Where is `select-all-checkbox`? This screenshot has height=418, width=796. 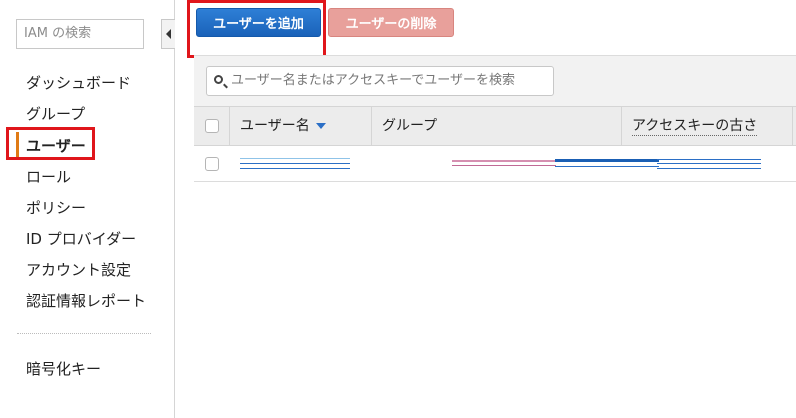 select-all-checkbox is located at coordinates (212, 126).